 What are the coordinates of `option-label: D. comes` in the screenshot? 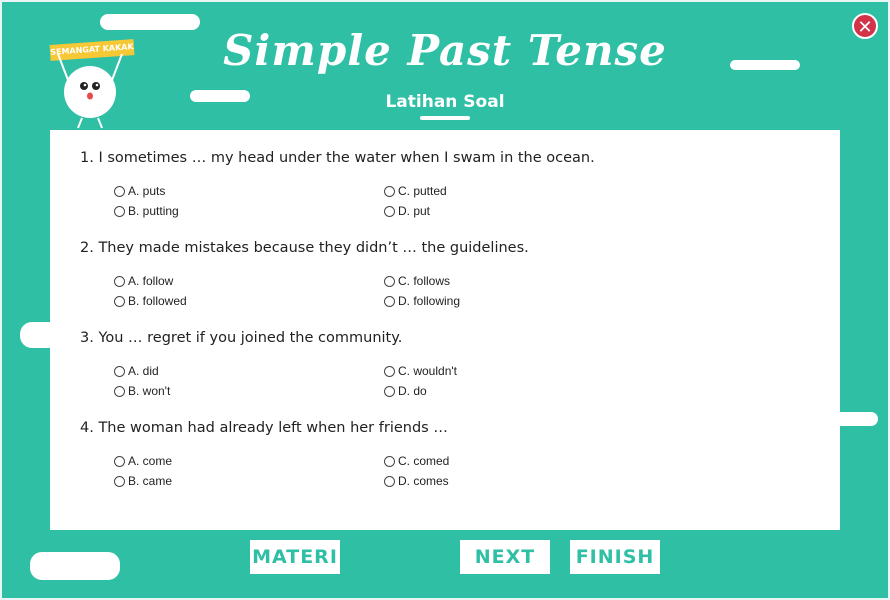 It's located at (423, 481).